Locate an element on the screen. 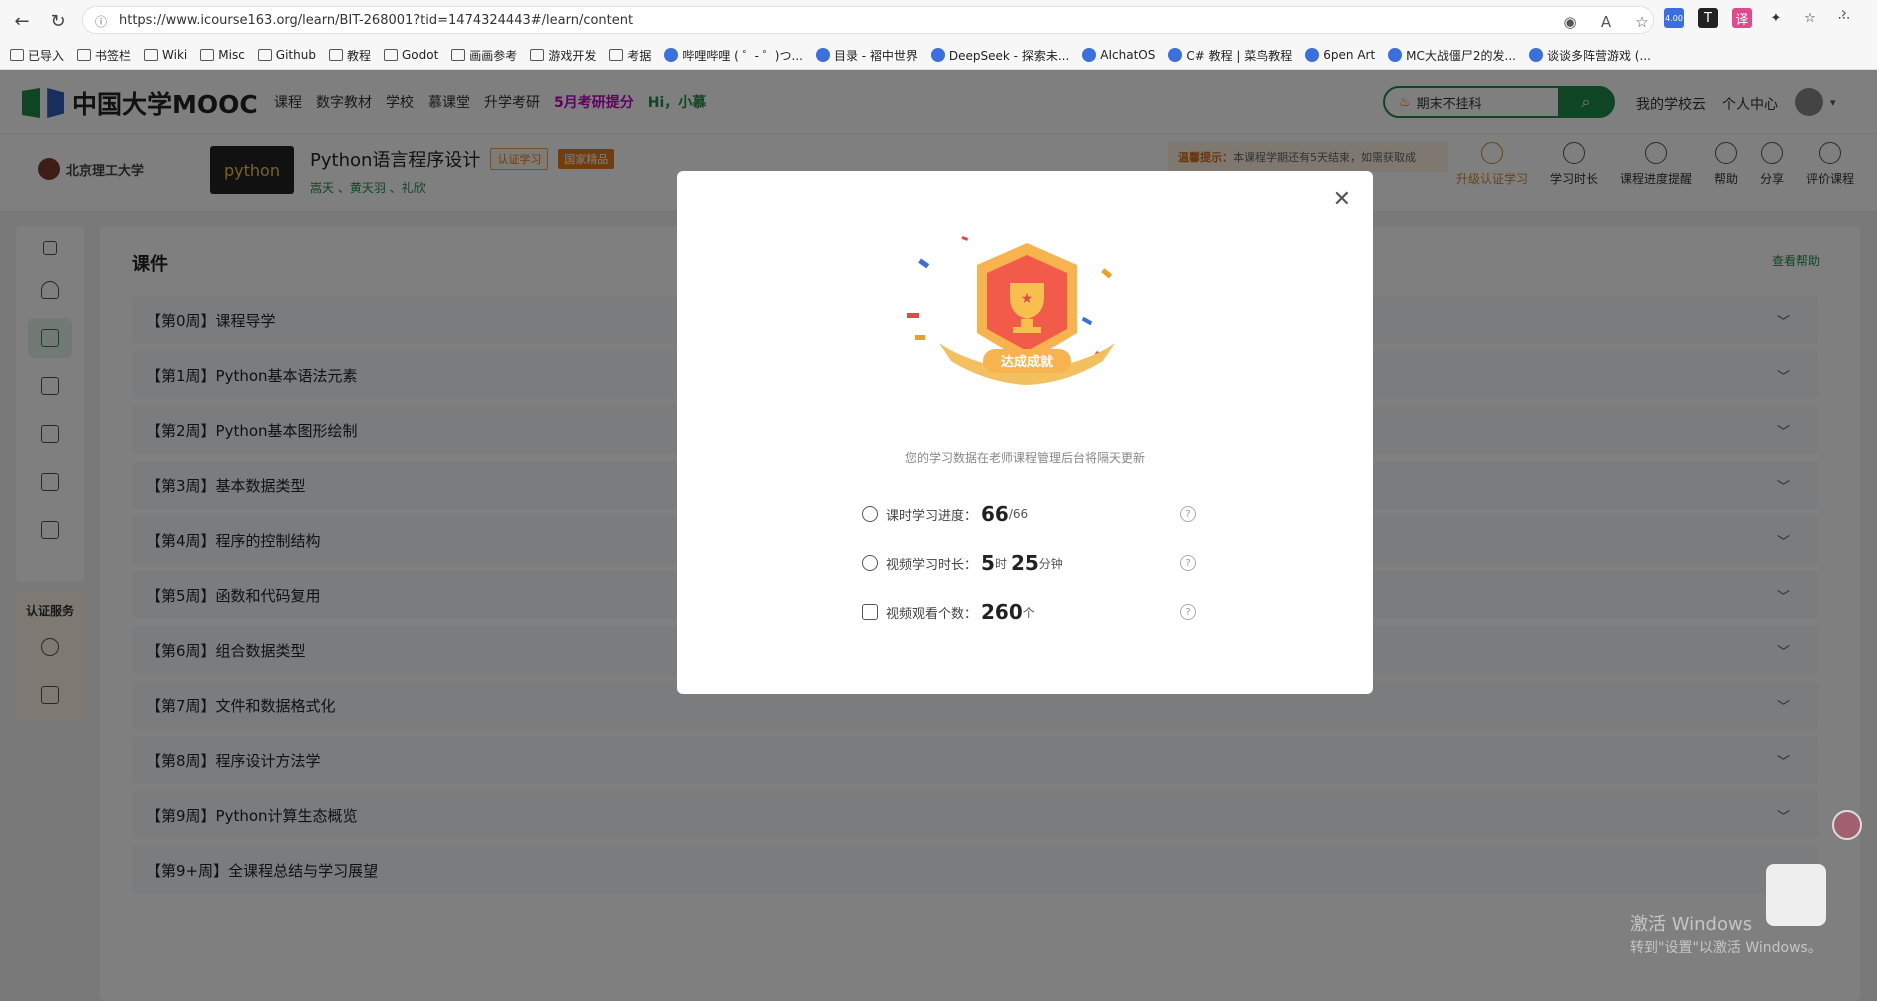  bookmark-item: AIchatOS is located at coordinates (1118, 55).